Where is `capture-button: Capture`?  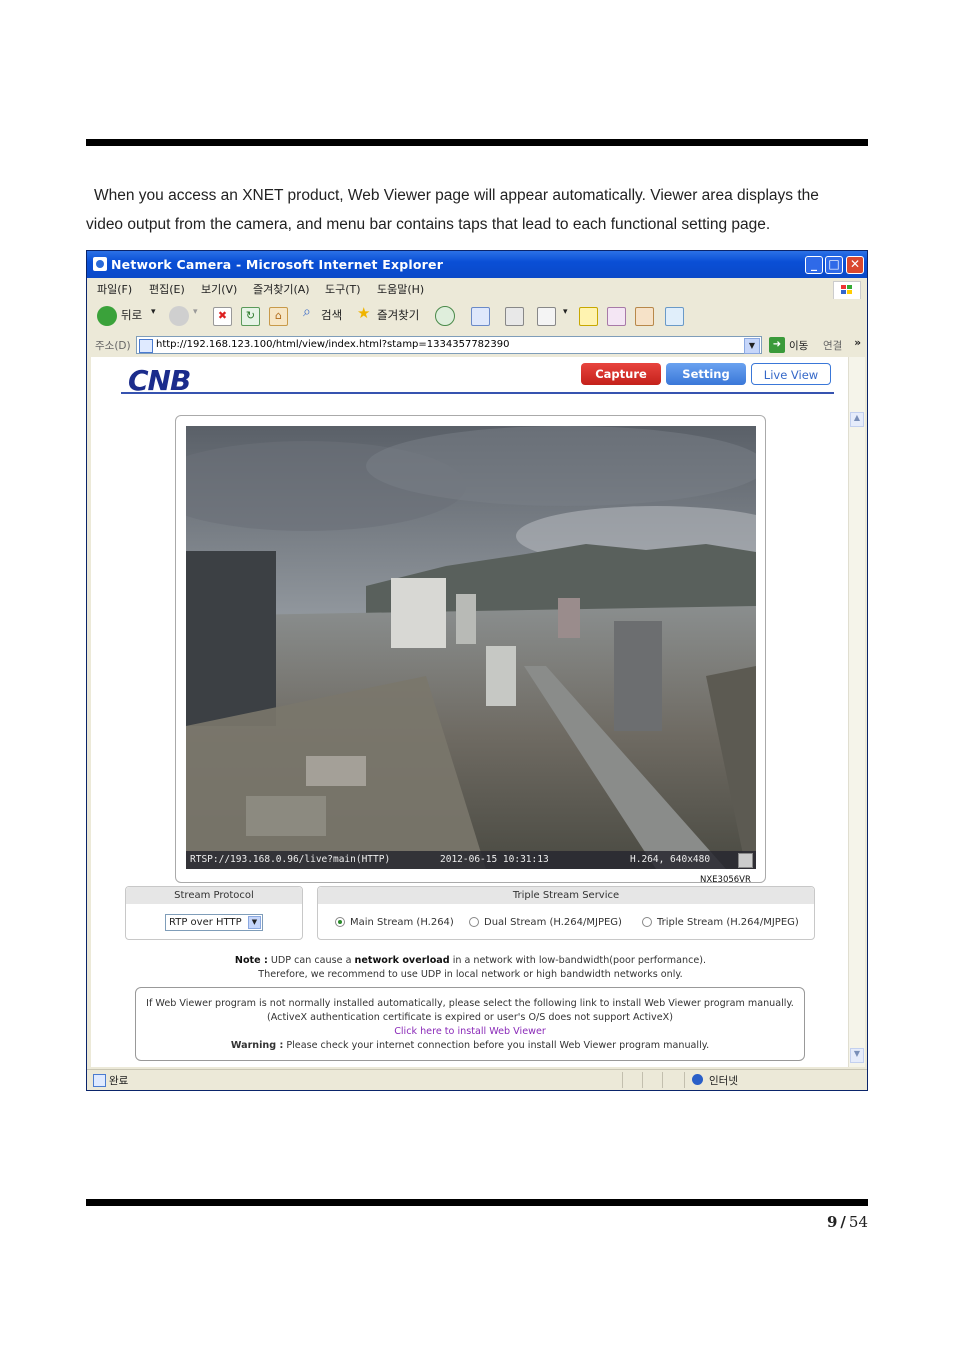 capture-button: Capture is located at coordinates (621, 374).